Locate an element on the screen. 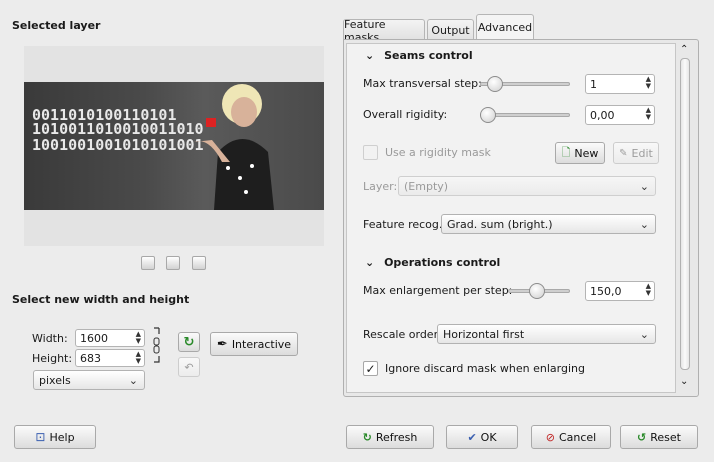 This screenshot has height=462, width=714. seams-control-title: Seams control is located at coordinates (428, 55).